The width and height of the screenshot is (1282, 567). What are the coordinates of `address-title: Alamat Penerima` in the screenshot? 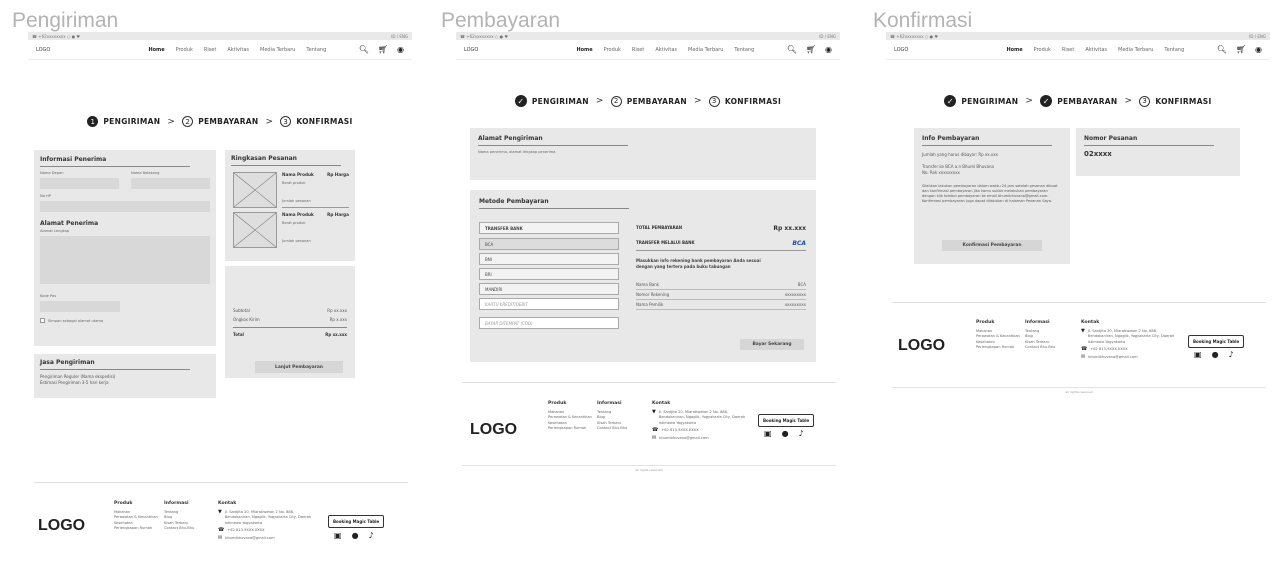 It's located at (69, 223).